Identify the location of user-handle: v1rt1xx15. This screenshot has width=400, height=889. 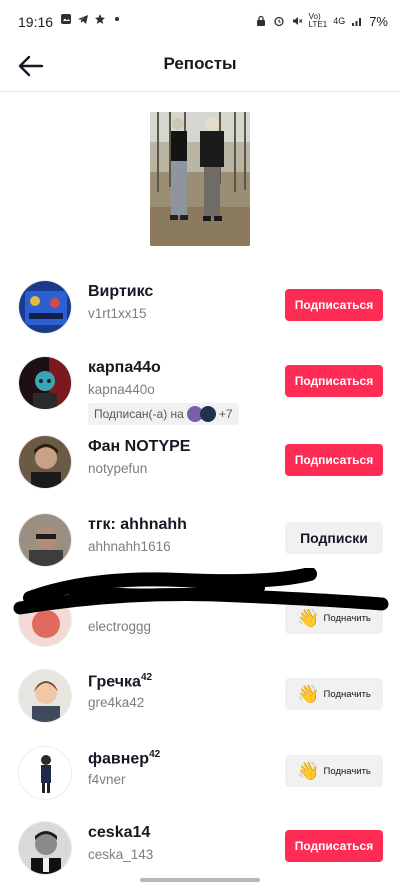
(117, 313).